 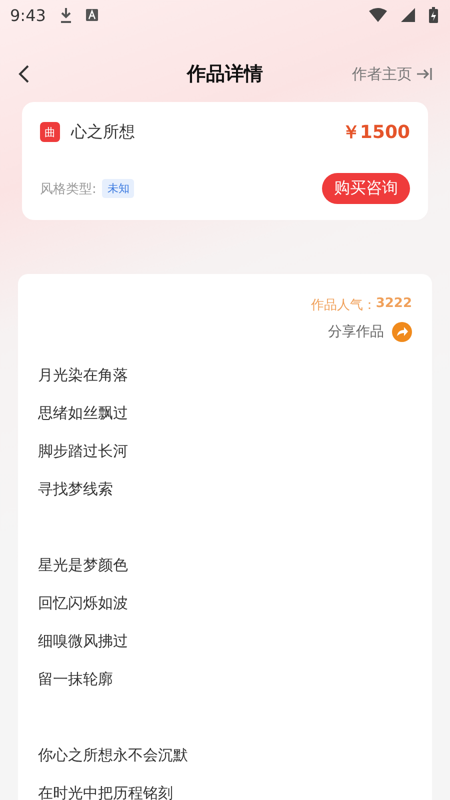 What do you see at coordinates (83, 375) in the screenshot?
I see `lyric-line: 月光染在角落` at bounding box center [83, 375].